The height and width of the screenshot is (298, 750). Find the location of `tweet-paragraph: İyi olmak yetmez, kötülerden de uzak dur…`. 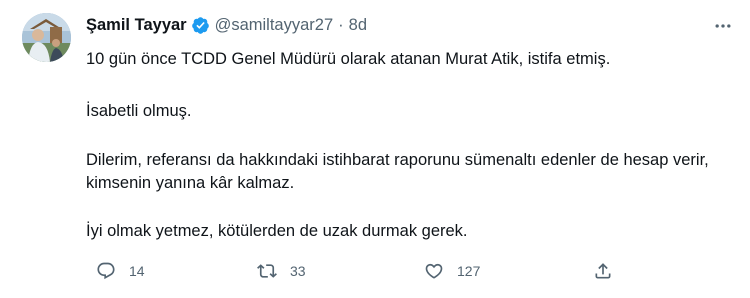

tweet-paragraph: İyi olmak yetmez, kötülerden de uzak dur… is located at coordinates (277, 231).